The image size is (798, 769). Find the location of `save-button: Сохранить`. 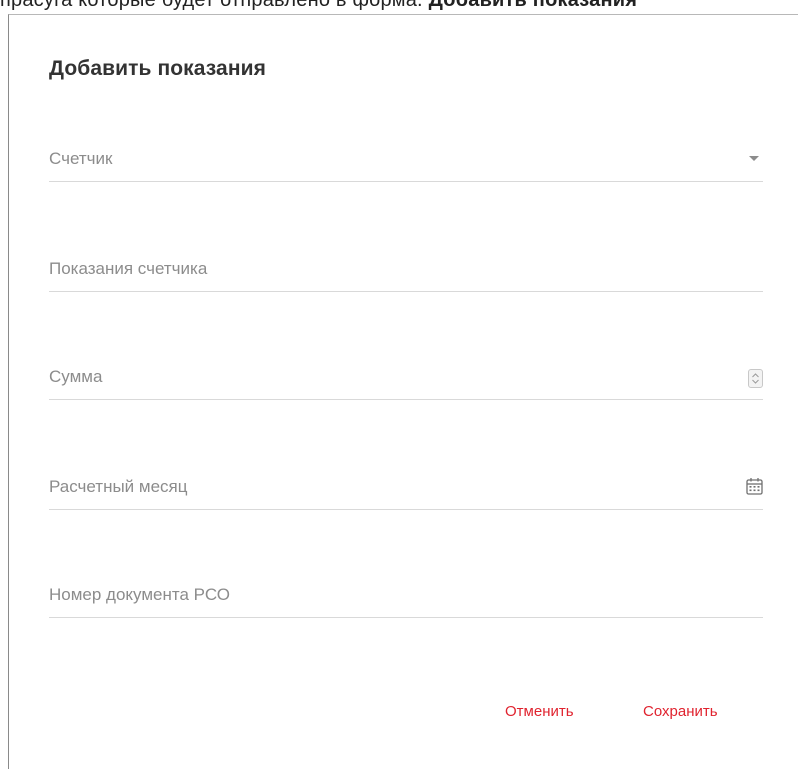

save-button: Сохранить is located at coordinates (680, 711).